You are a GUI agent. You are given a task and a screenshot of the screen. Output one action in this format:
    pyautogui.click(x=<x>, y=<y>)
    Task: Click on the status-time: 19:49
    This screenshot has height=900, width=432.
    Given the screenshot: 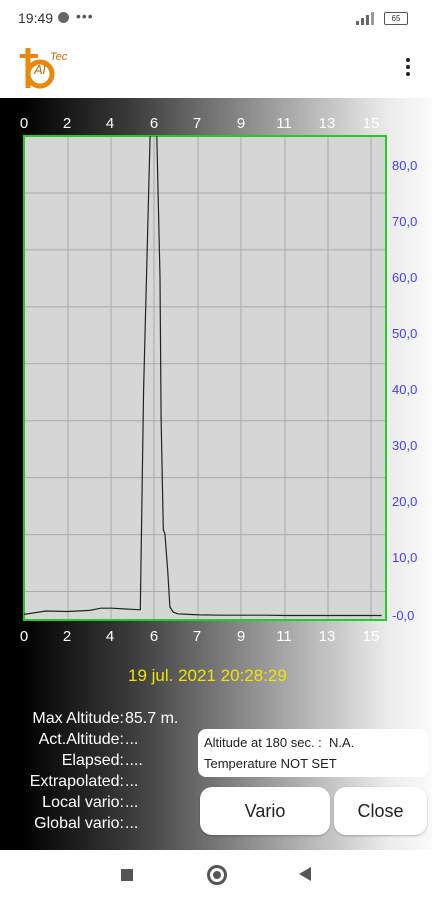 What is the action you would take?
    pyautogui.click(x=36, y=18)
    